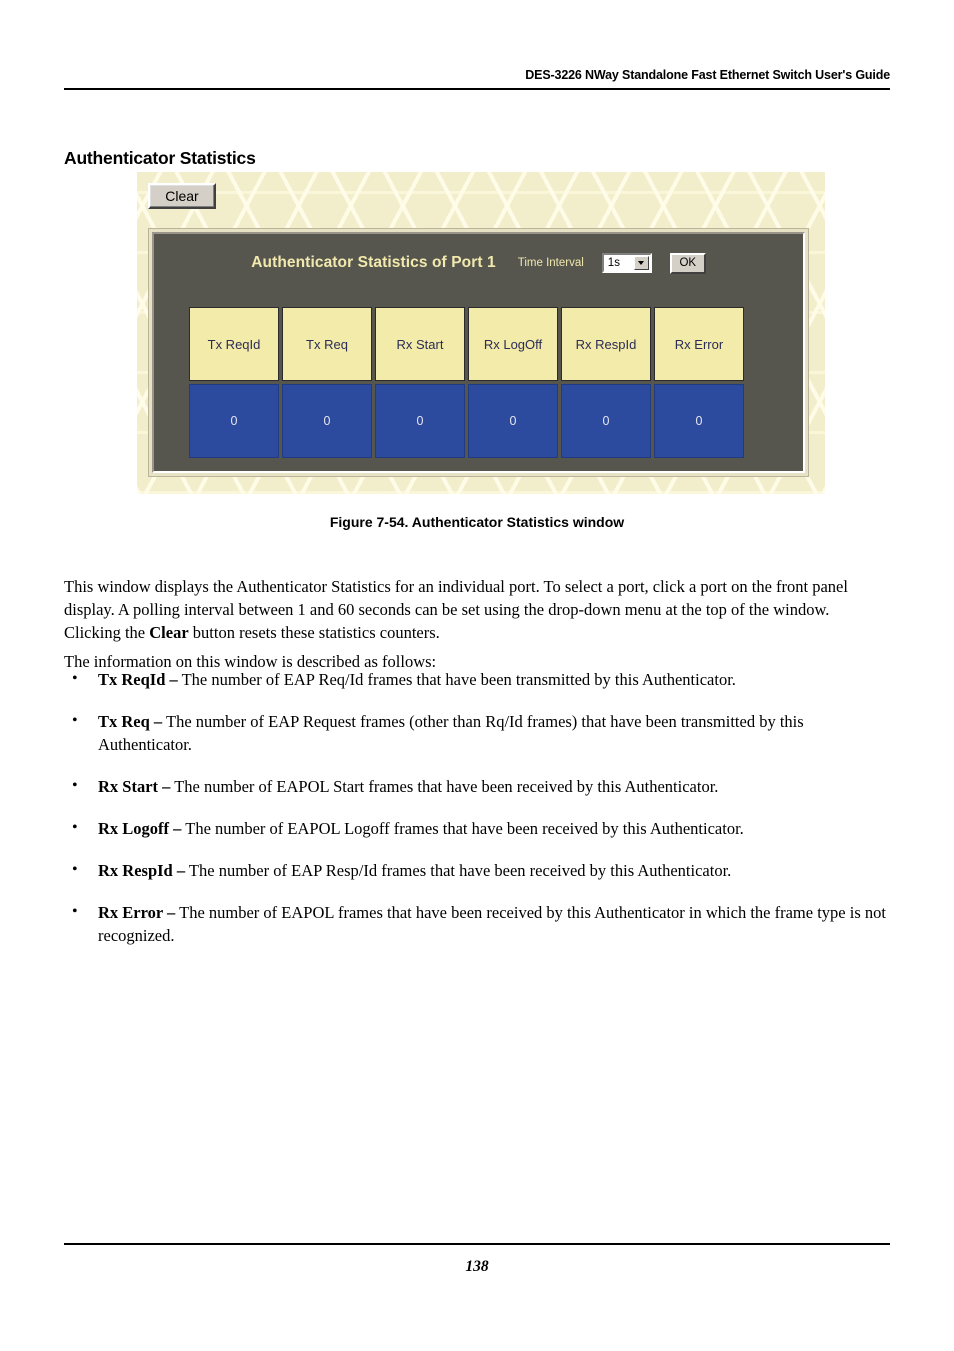  What do you see at coordinates (234, 421) in the screenshot?
I see `cell-tx-reqid: 0` at bounding box center [234, 421].